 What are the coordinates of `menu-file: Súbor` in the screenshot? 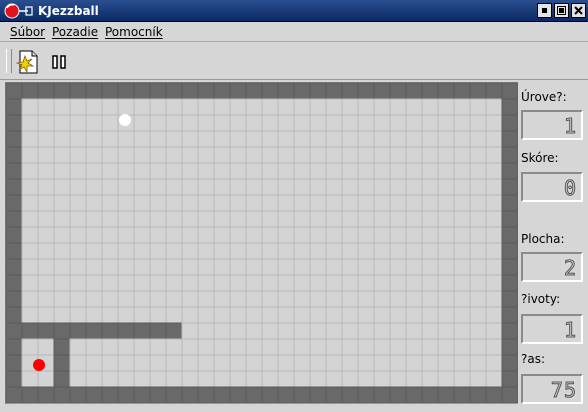 It's located at (27, 32).